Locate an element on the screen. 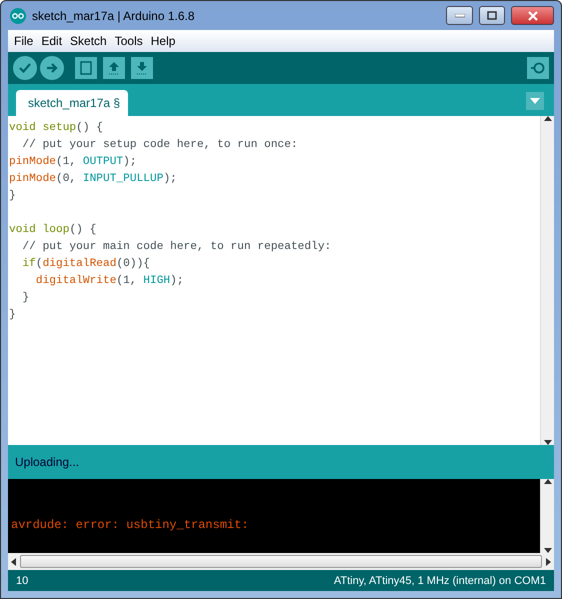 This screenshot has height=599, width=562. new-button is located at coordinates (86, 68).